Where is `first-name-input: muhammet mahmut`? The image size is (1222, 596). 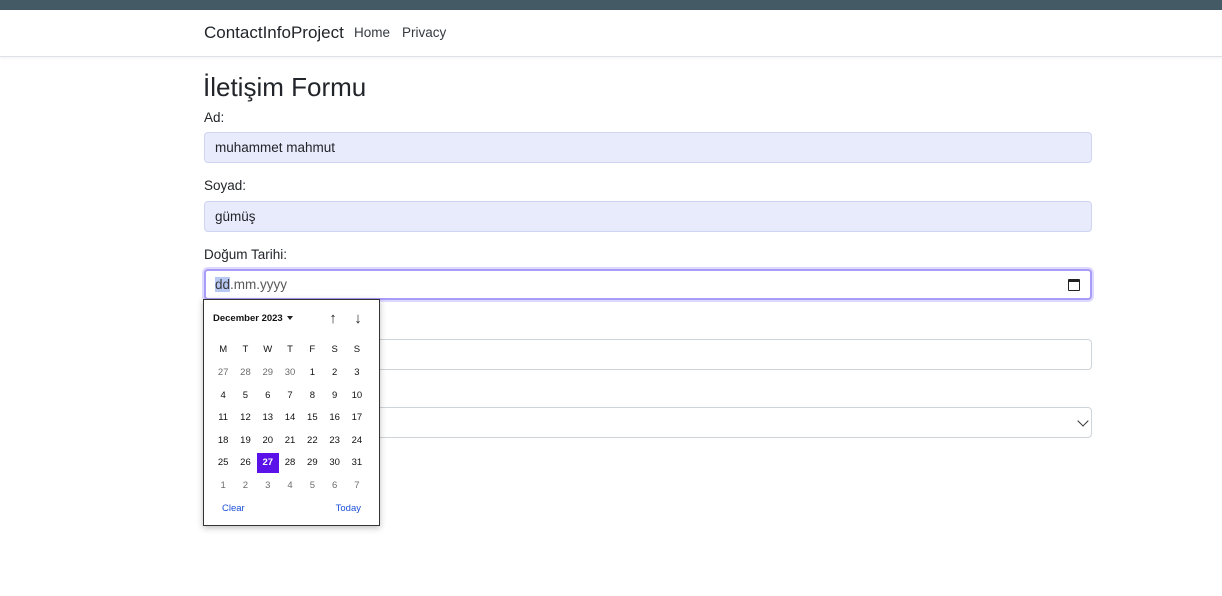
first-name-input: muhammet mahmut is located at coordinates (648, 147).